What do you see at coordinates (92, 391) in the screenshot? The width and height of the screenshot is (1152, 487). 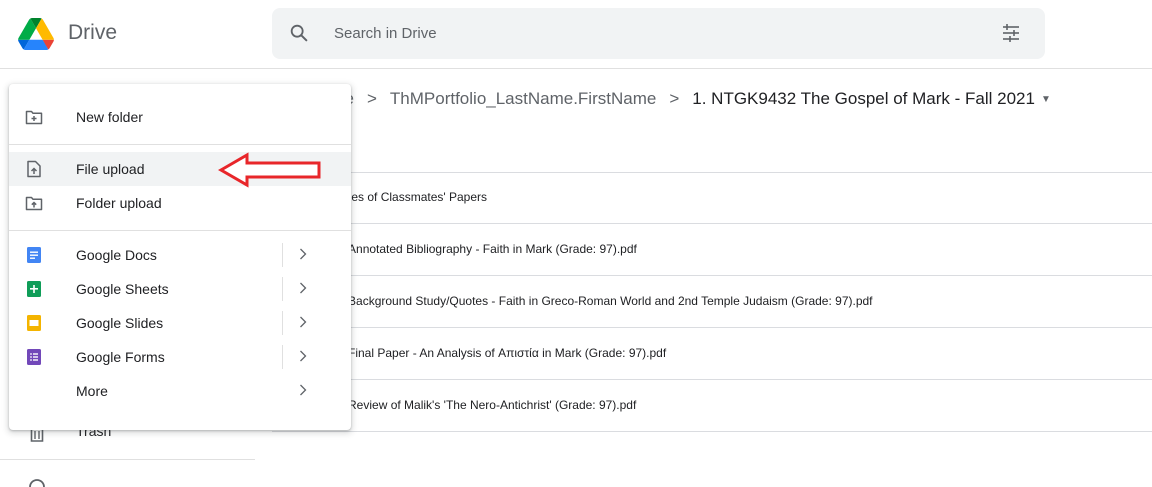 I see `menu-item-label: More` at bounding box center [92, 391].